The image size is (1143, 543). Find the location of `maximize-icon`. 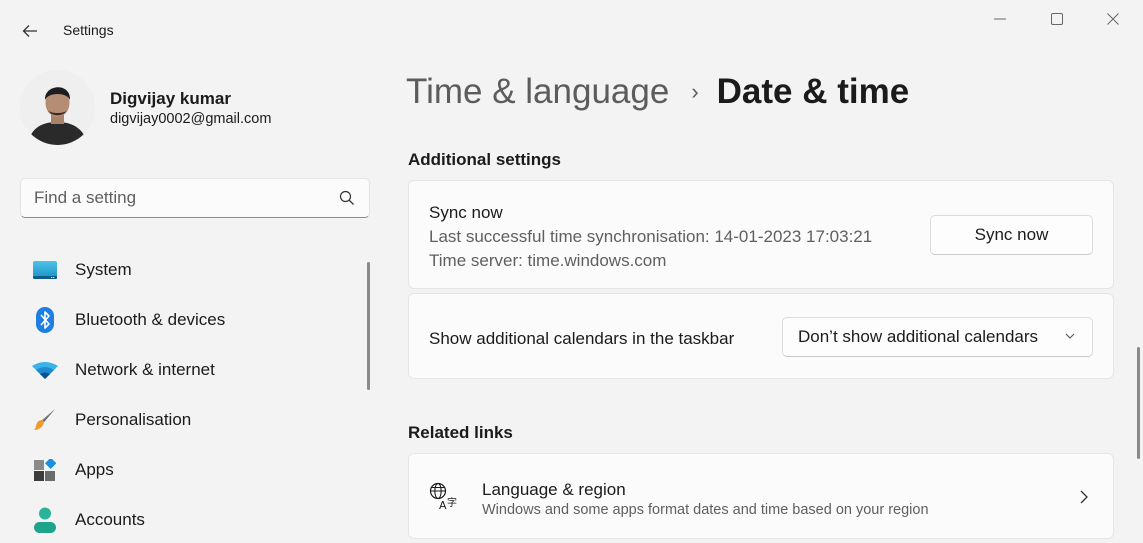

maximize-icon is located at coordinates (1057, 19).